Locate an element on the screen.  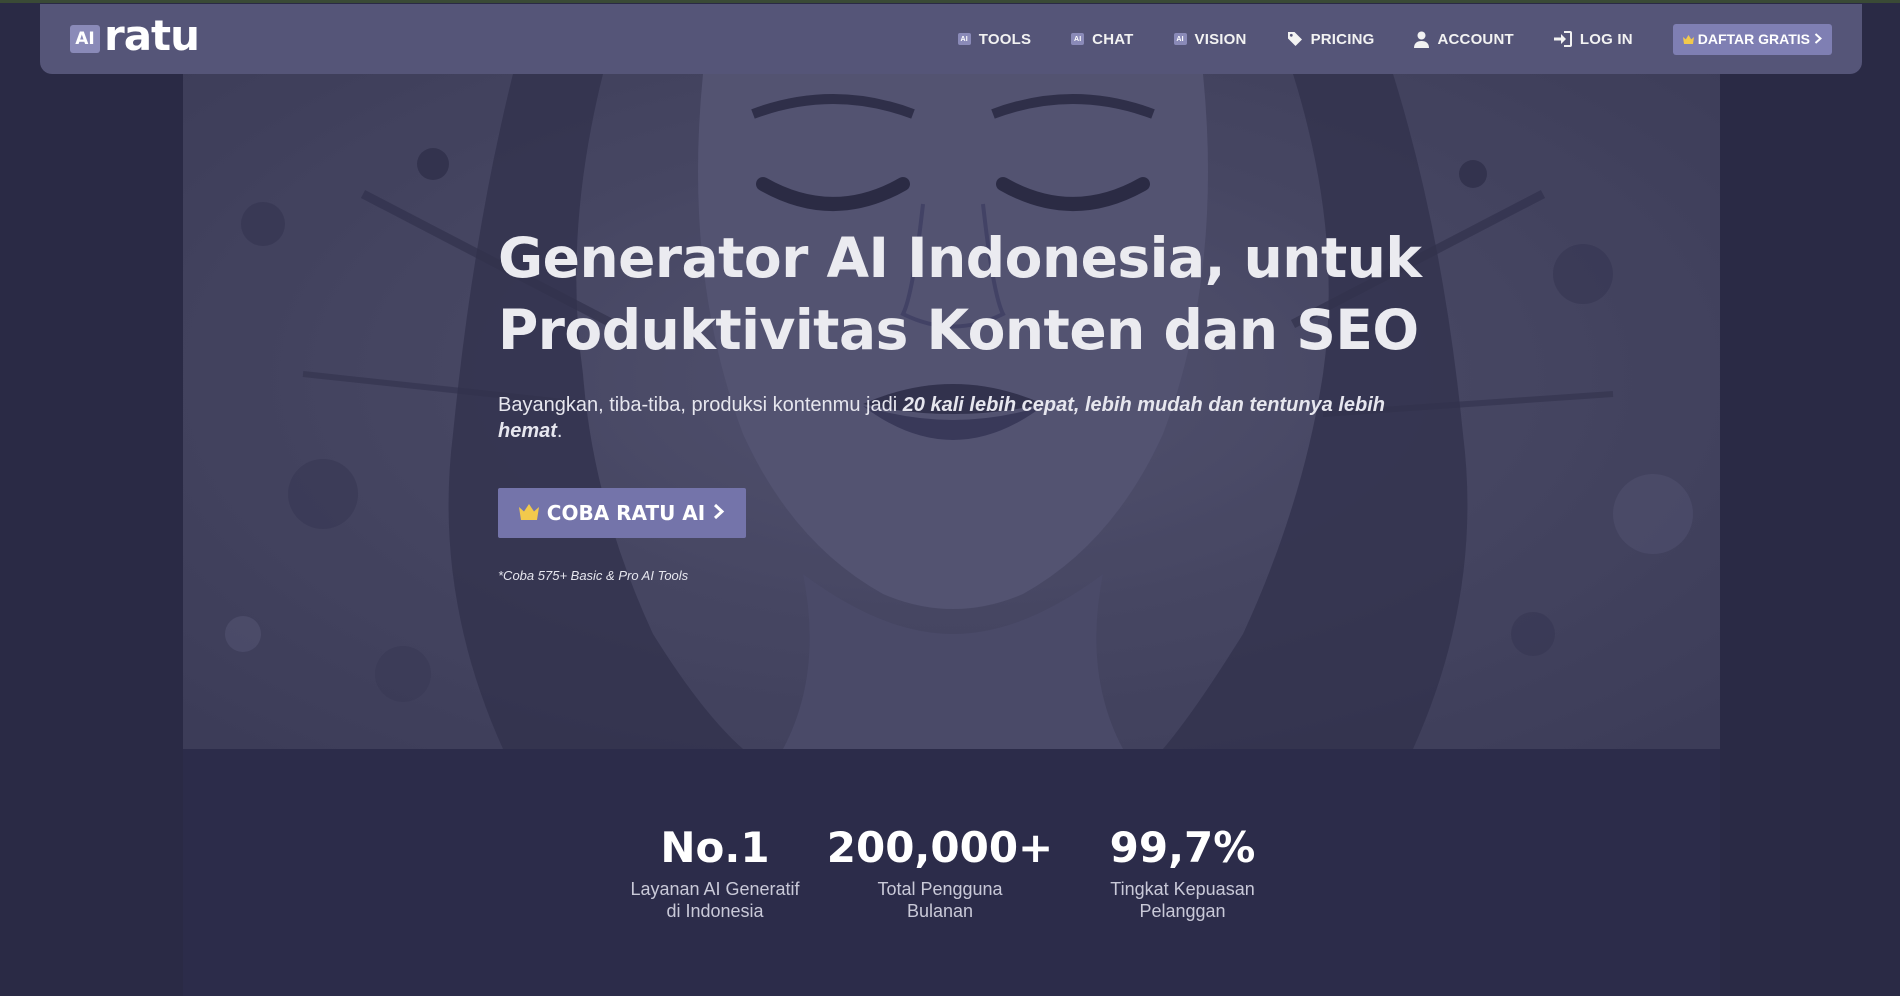
nav-tools-label: TOOLS is located at coordinates (1005, 39).